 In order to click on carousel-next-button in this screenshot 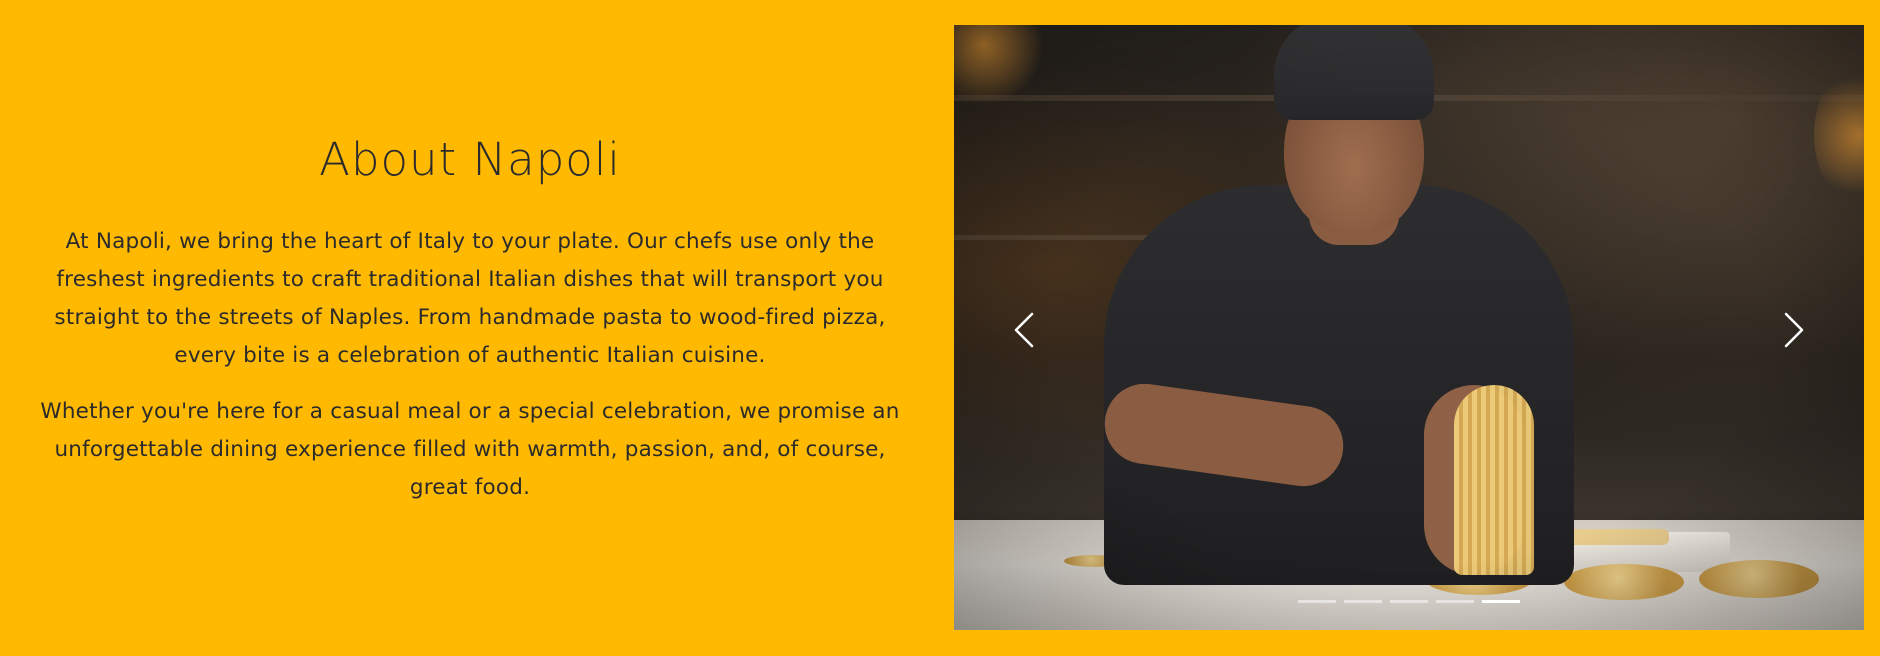, I will do `click(1794, 330)`.